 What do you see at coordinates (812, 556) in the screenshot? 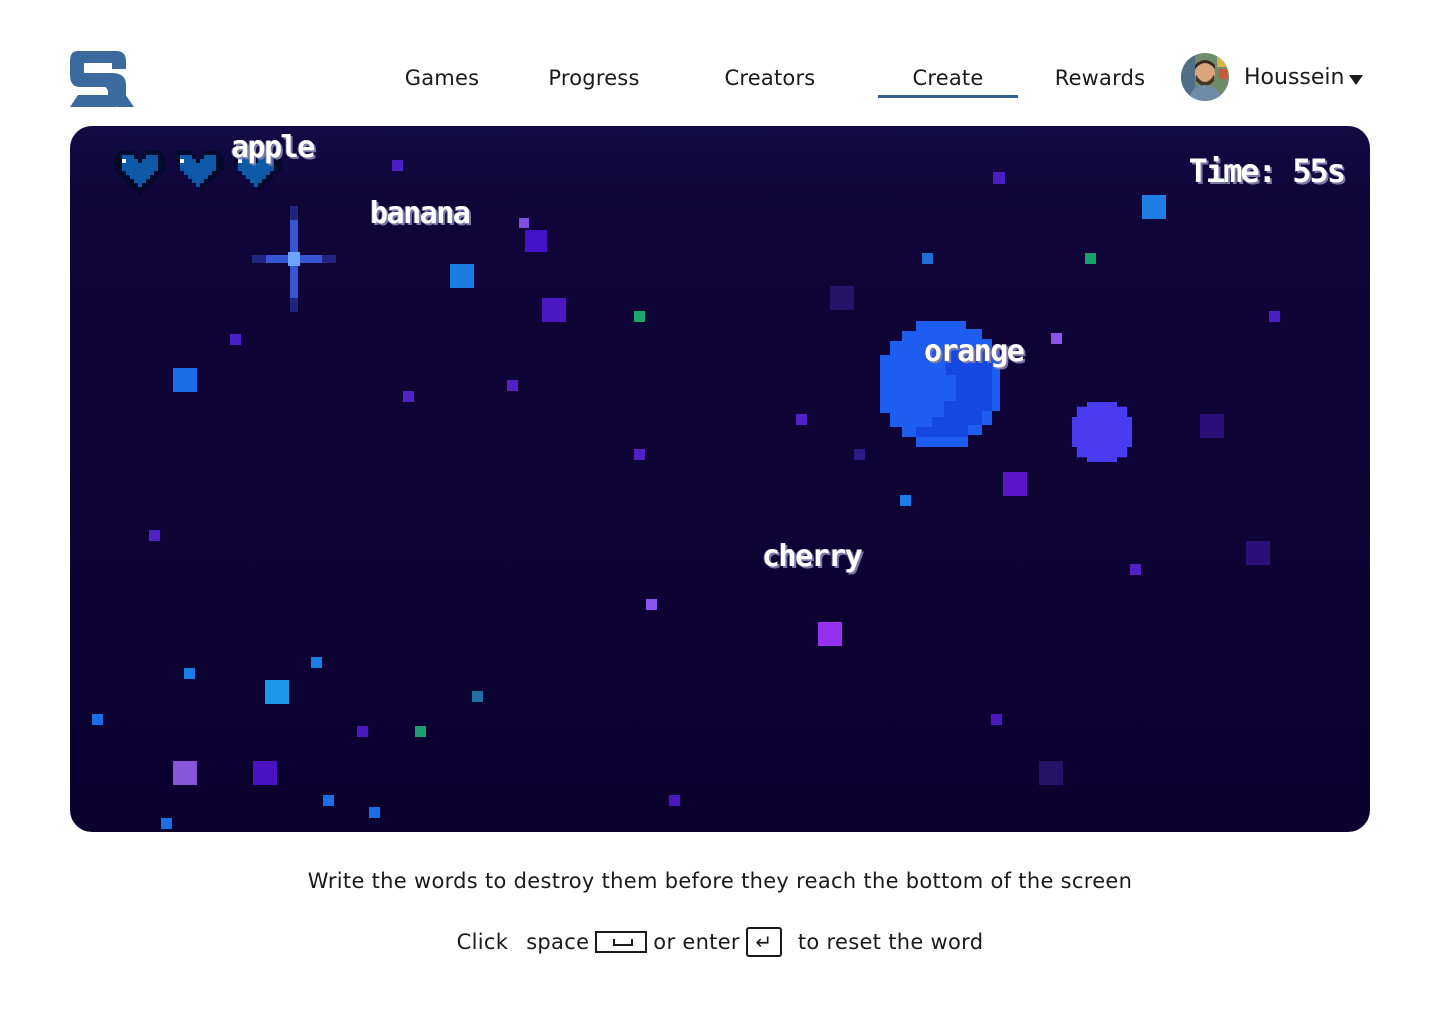
I see `falling-word: cherry` at bounding box center [812, 556].